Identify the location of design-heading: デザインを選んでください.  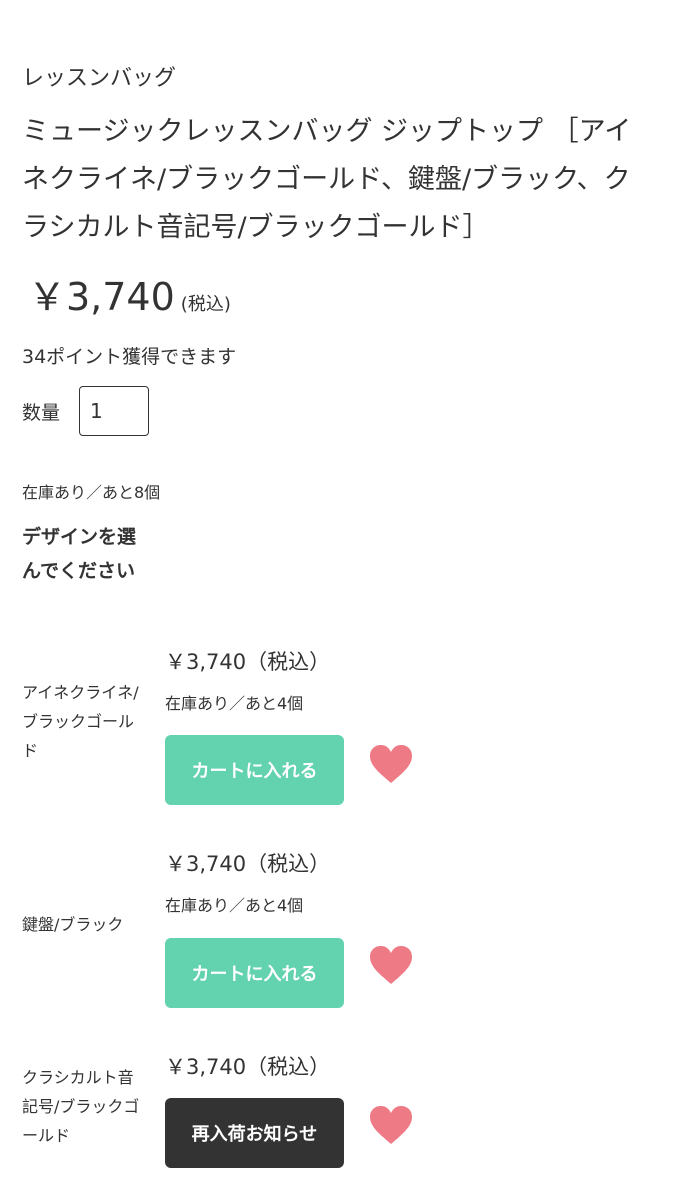
(79, 554).